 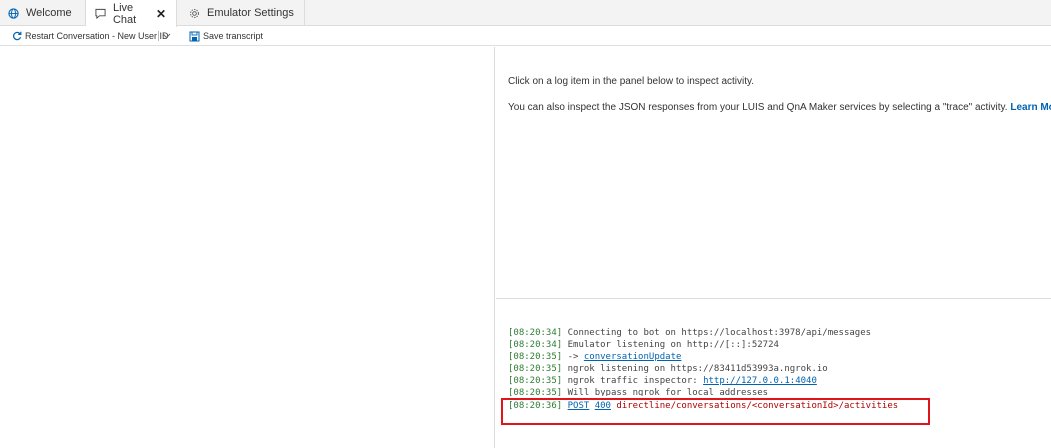 I want to click on log-text: Will bypass ngrok for local addresses, so click(x=668, y=392).